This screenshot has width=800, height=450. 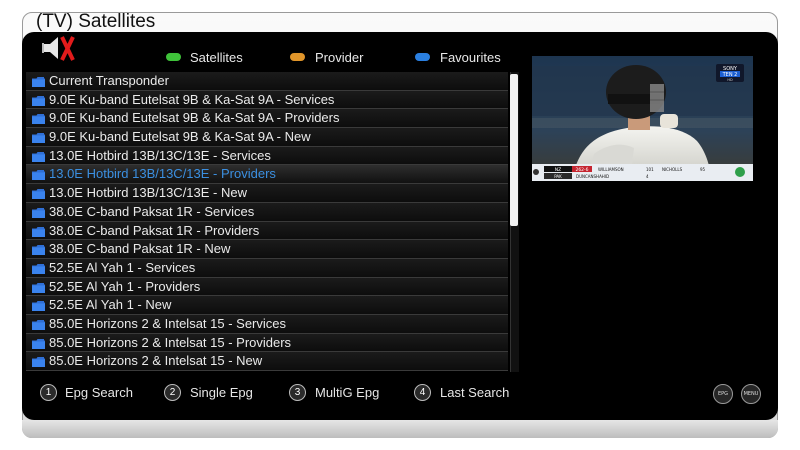 I want to click on list-item-label: 13.0E Hotbird 13B/13C/13E - Services, so click(x=160, y=155).